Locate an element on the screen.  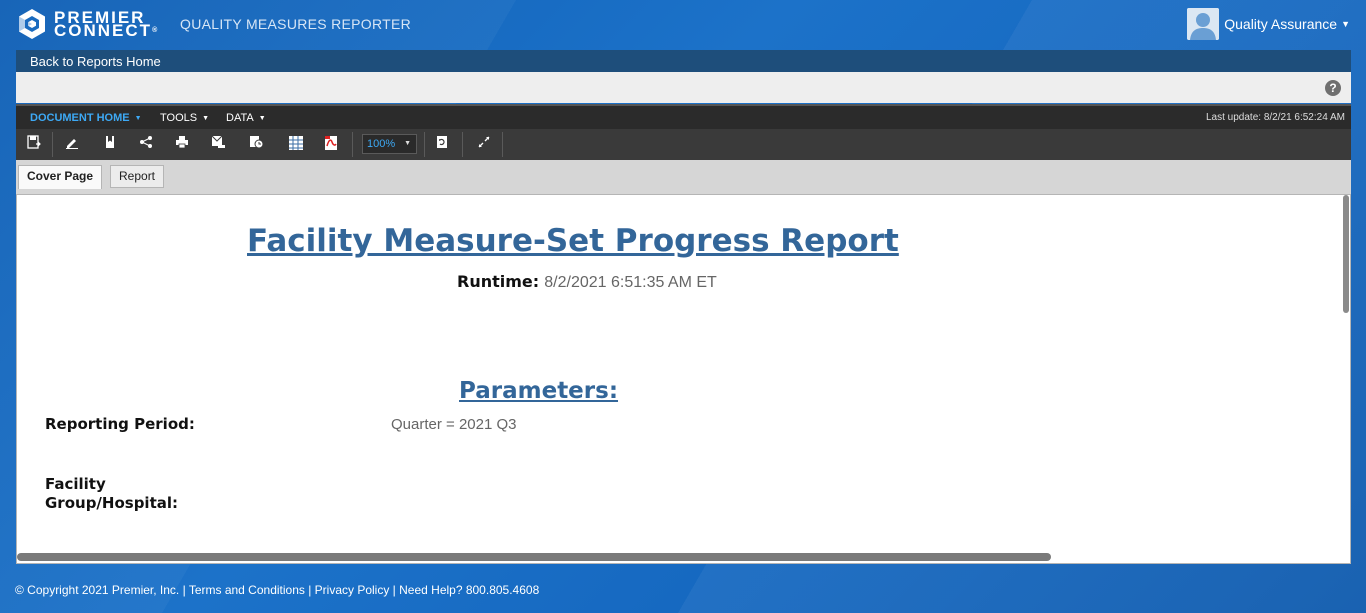
user-menu: Quality Assurance ▼ is located at coordinates (1268, 24).